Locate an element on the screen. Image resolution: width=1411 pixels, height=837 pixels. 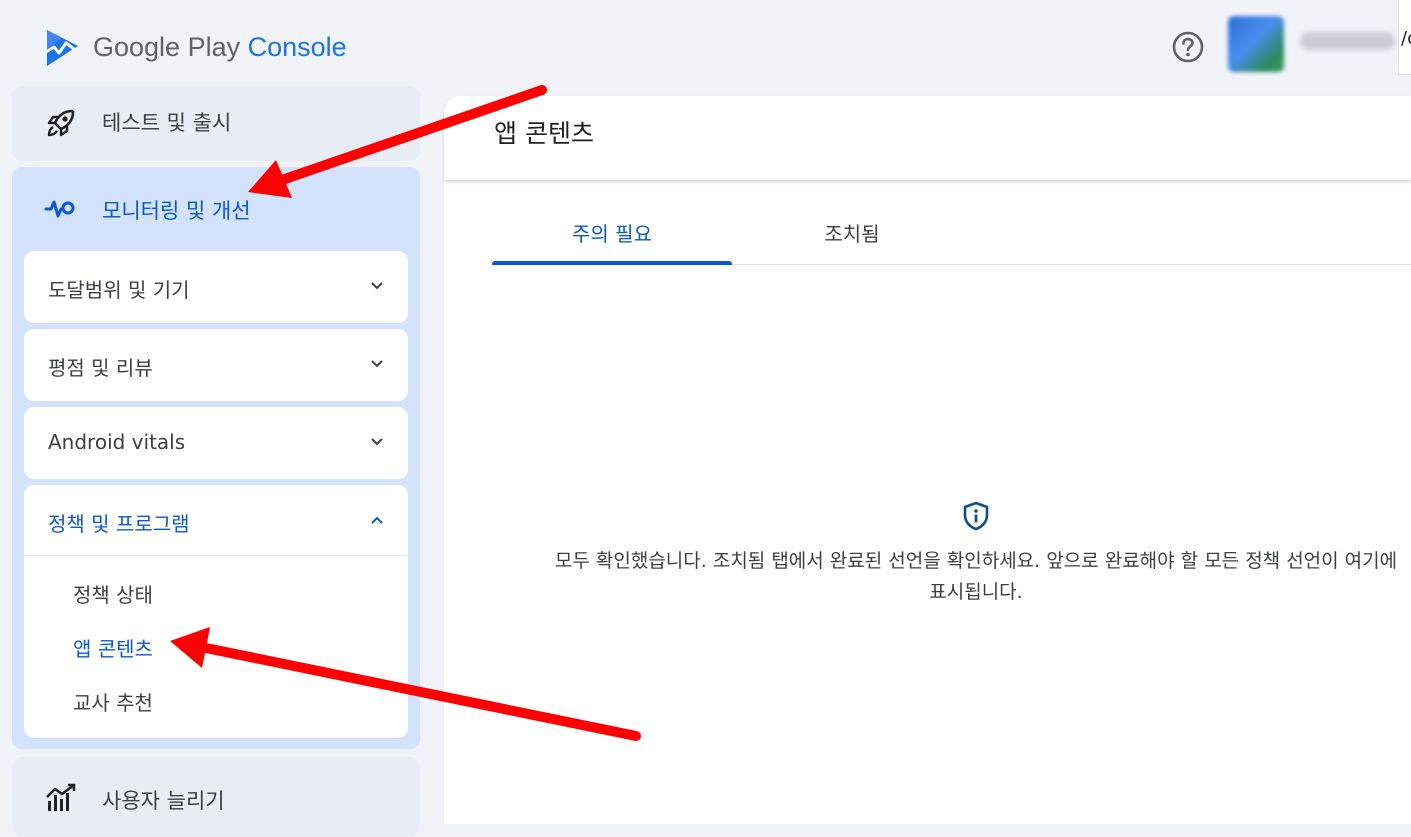
growth-chart-icon is located at coordinates (61, 797).